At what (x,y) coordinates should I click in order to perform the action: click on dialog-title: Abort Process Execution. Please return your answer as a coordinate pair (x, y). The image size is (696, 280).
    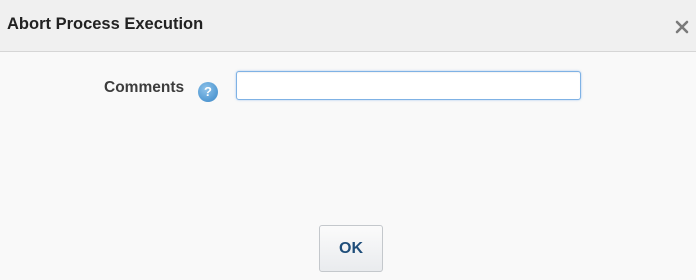
    Looking at the image, I should click on (105, 24).